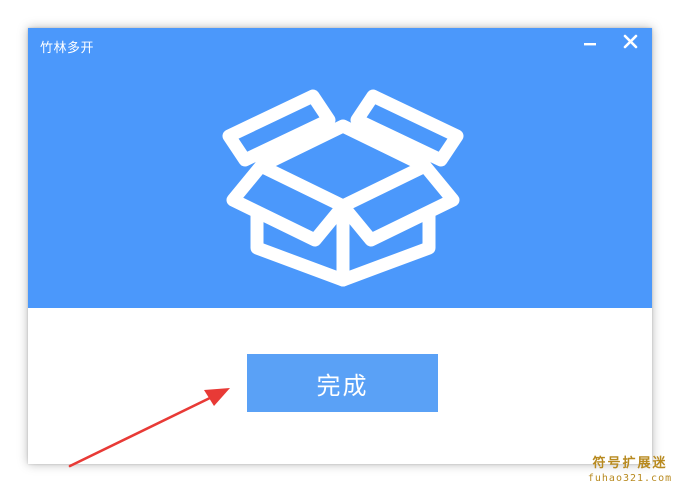 This screenshot has height=493, width=680. I want to click on done-button: 完成, so click(342, 383).